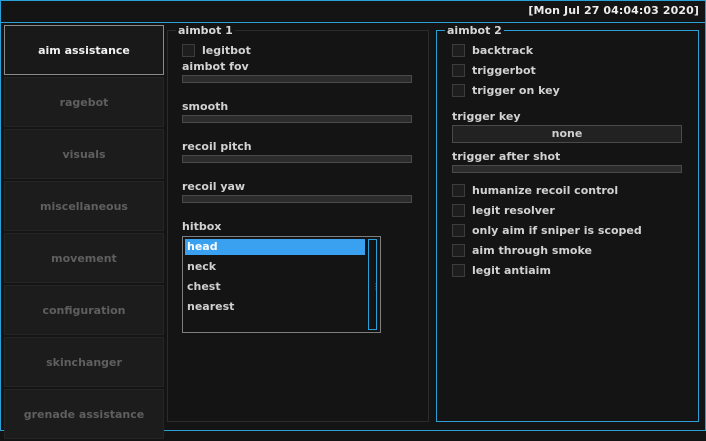 Image resolution: width=706 pixels, height=441 pixels. Describe the element at coordinates (516, 90) in the screenshot. I see `trigger-on-key-label: trigger on key` at that location.